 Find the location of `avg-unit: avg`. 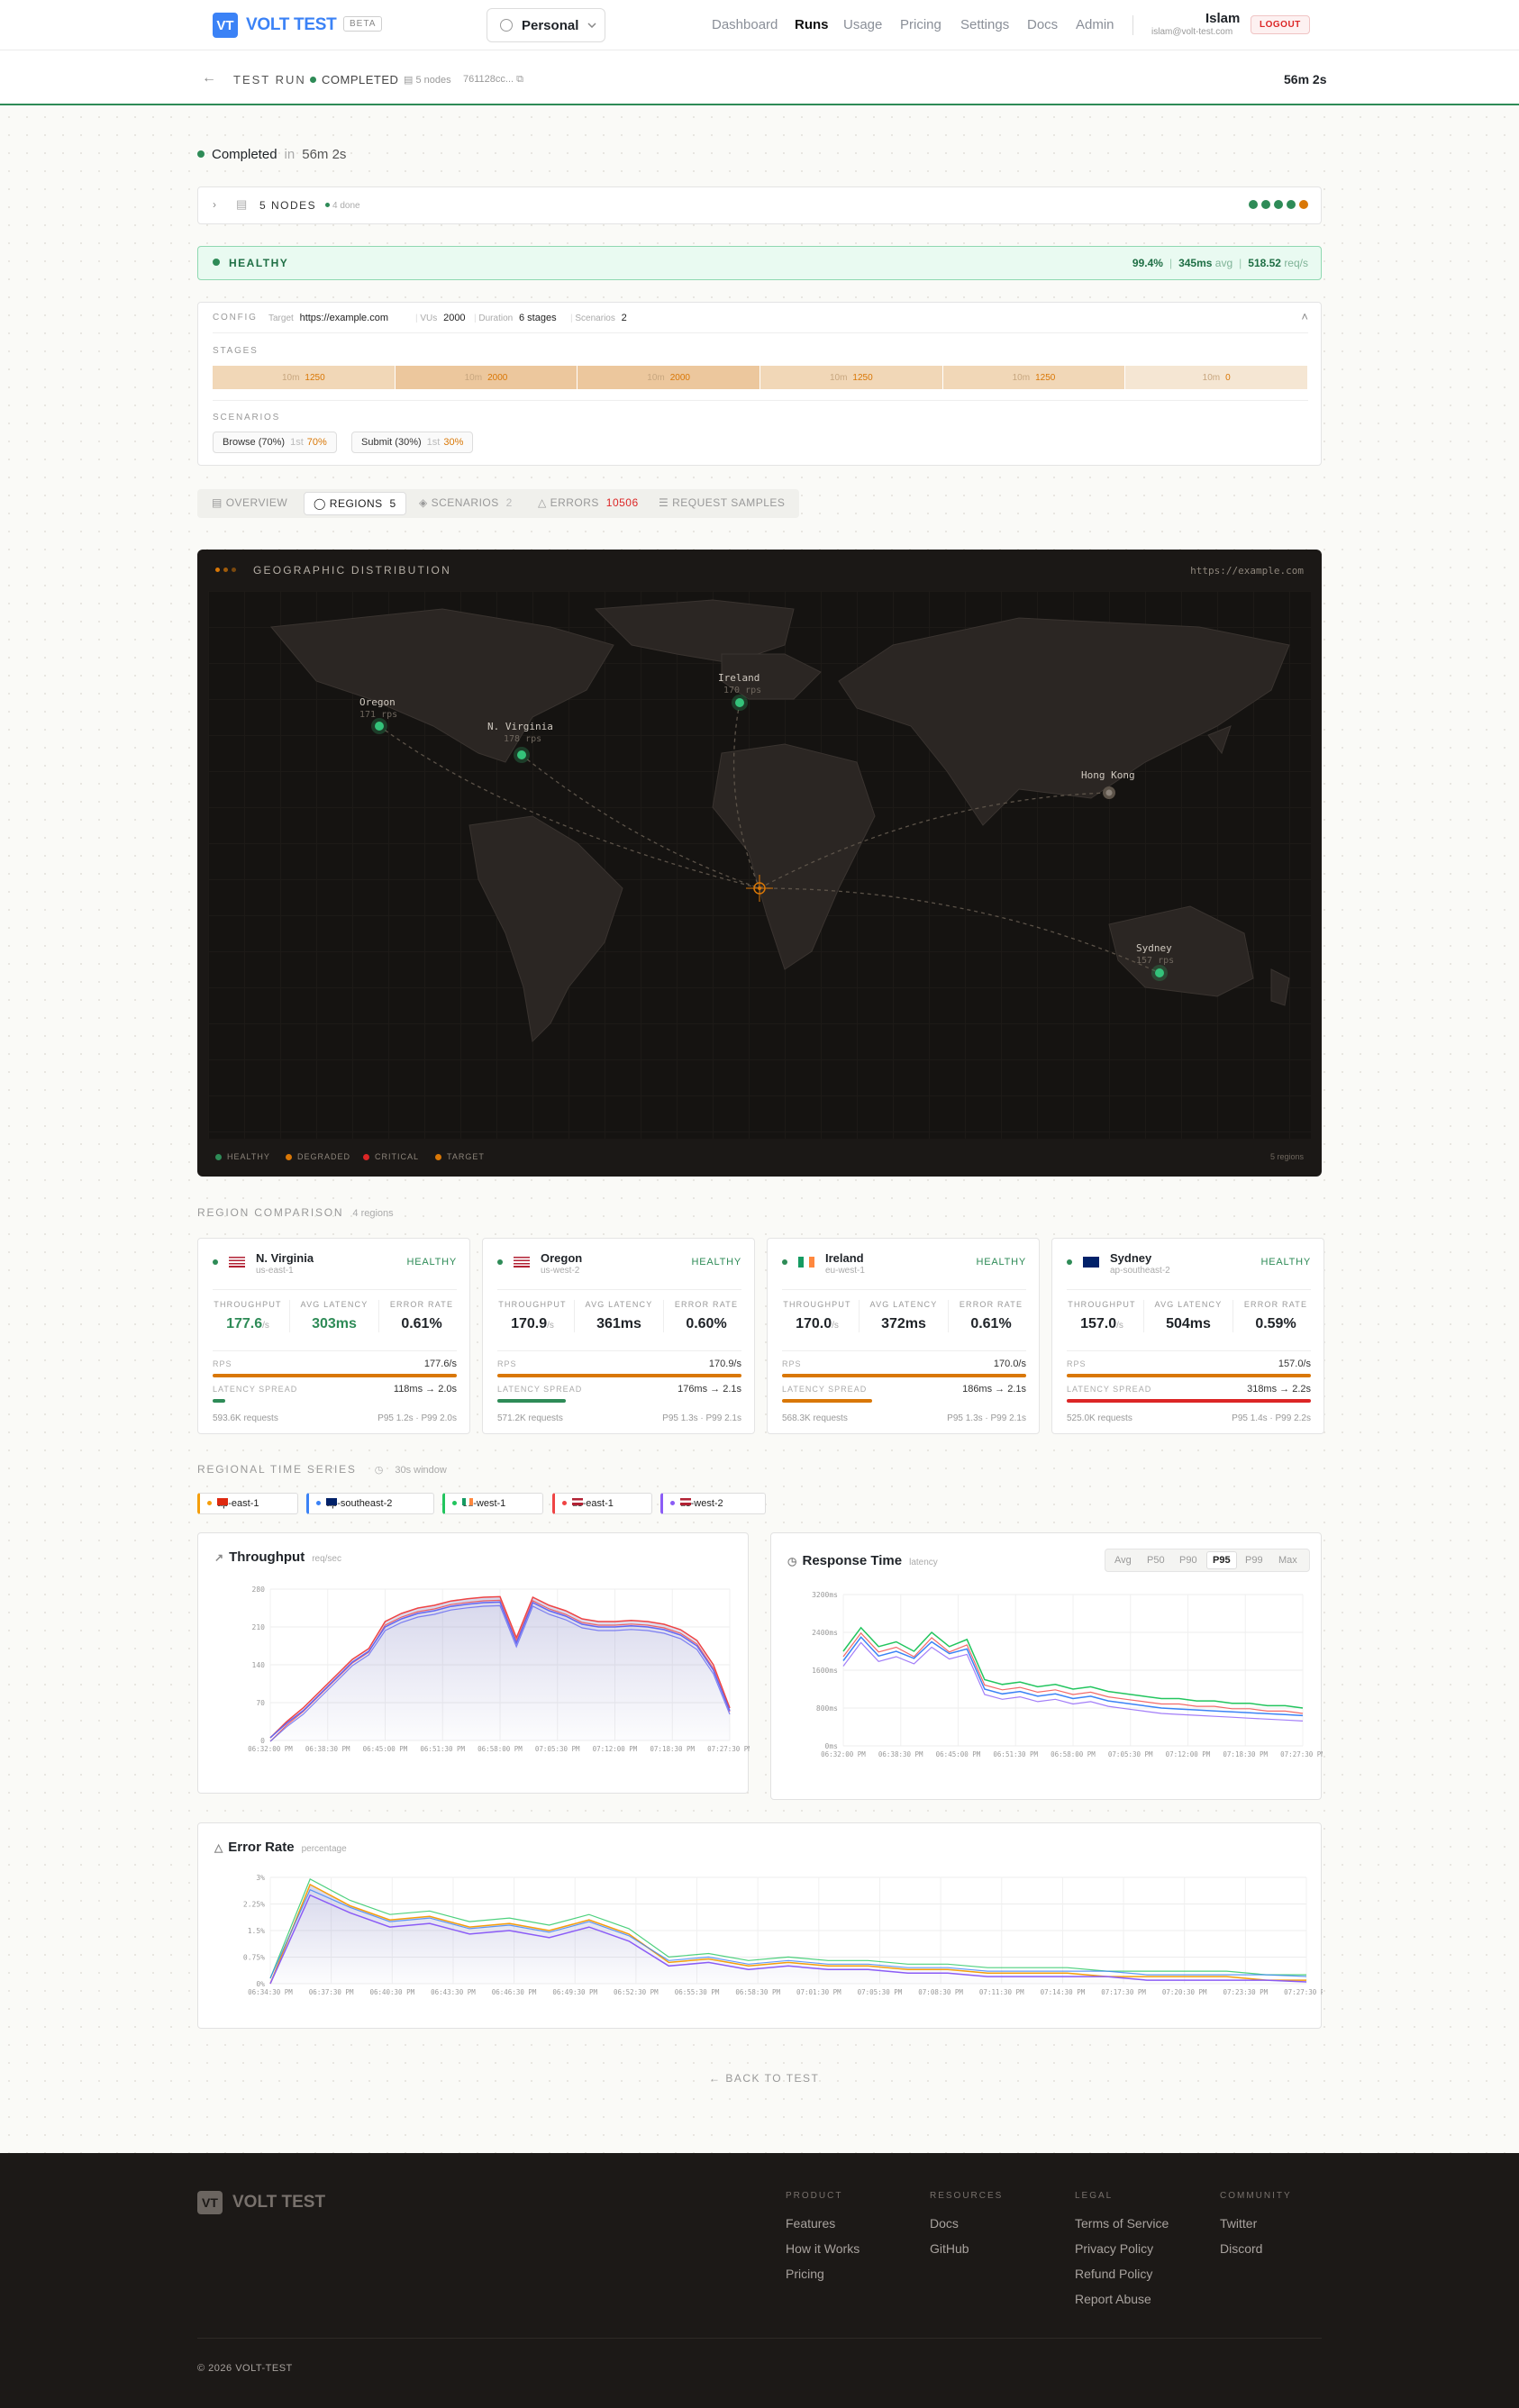

avg-unit: avg is located at coordinates (1223, 263).